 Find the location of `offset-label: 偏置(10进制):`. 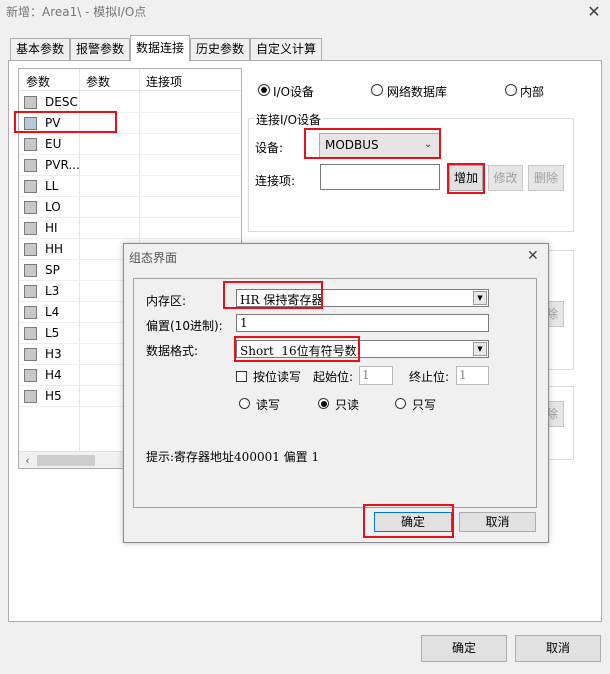

offset-label: 偏置(10进制): is located at coordinates (184, 326).